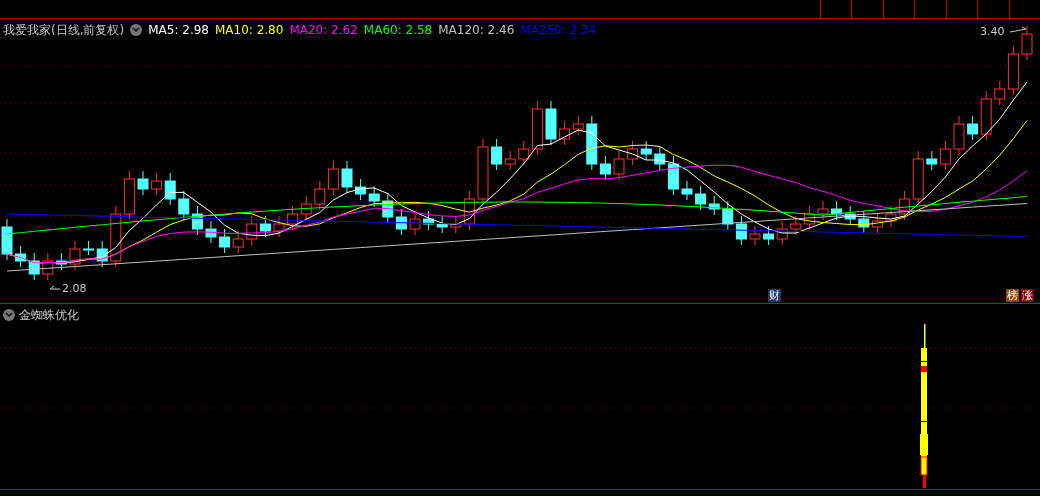  What do you see at coordinates (1027, 295) in the screenshot?
I see `event-badge: 涨` at bounding box center [1027, 295].